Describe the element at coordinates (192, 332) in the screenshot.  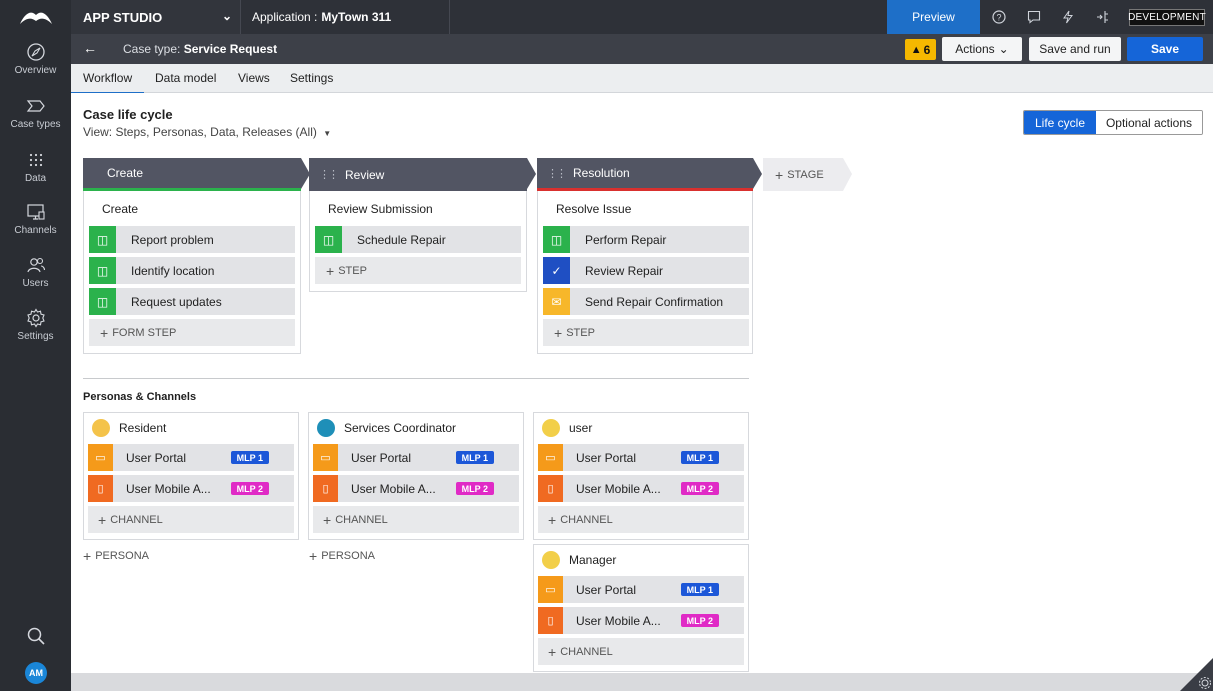
I see `add-form-step-button: + FORM STEP` at that location.